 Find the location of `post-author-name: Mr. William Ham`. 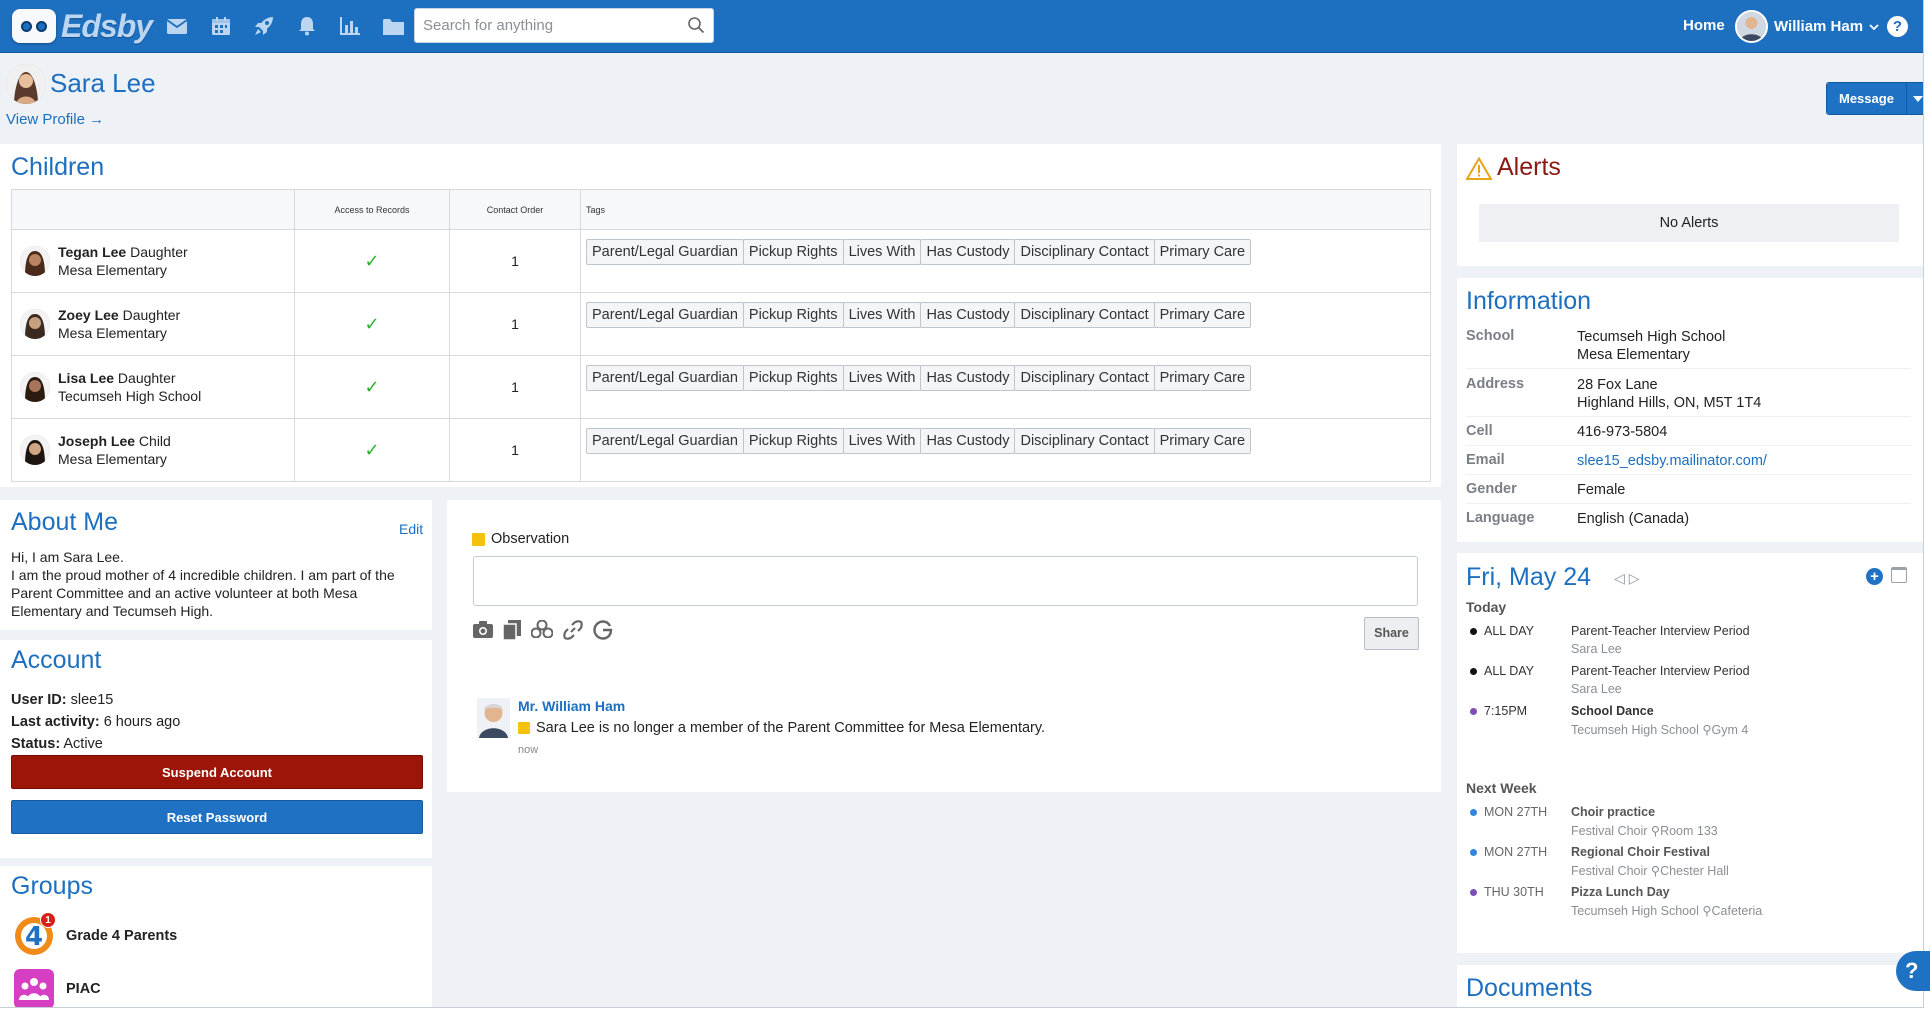

post-author-name: Mr. William Ham is located at coordinates (571, 706).